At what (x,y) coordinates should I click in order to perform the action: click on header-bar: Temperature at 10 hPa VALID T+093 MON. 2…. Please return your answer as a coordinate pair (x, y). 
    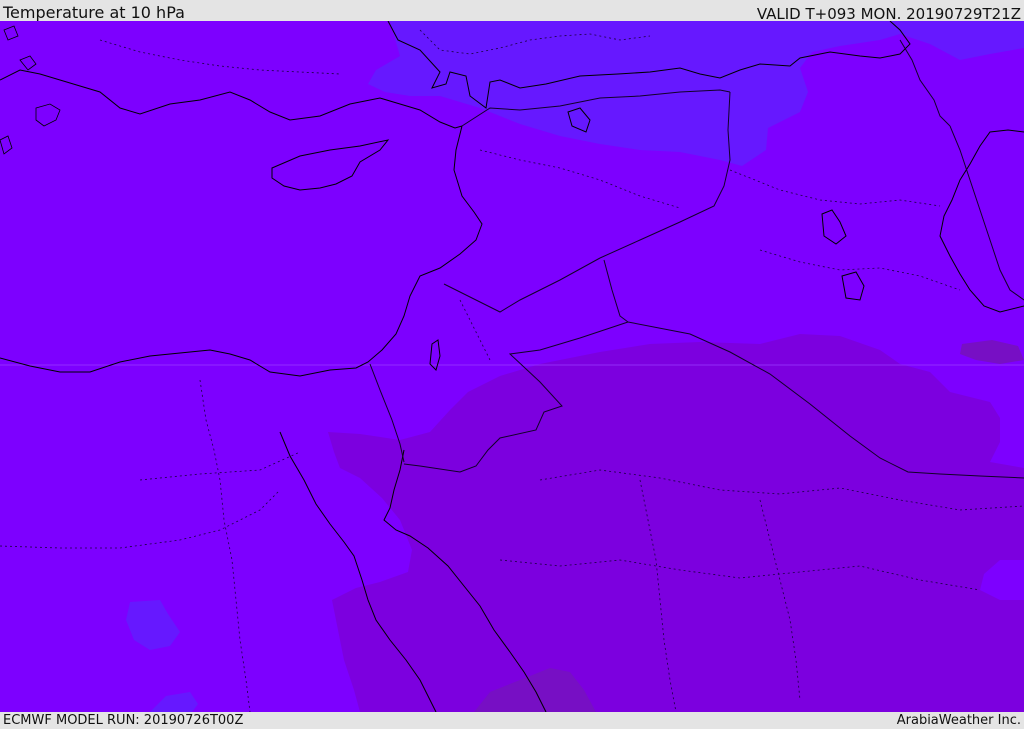
    Looking at the image, I should click on (512, 11).